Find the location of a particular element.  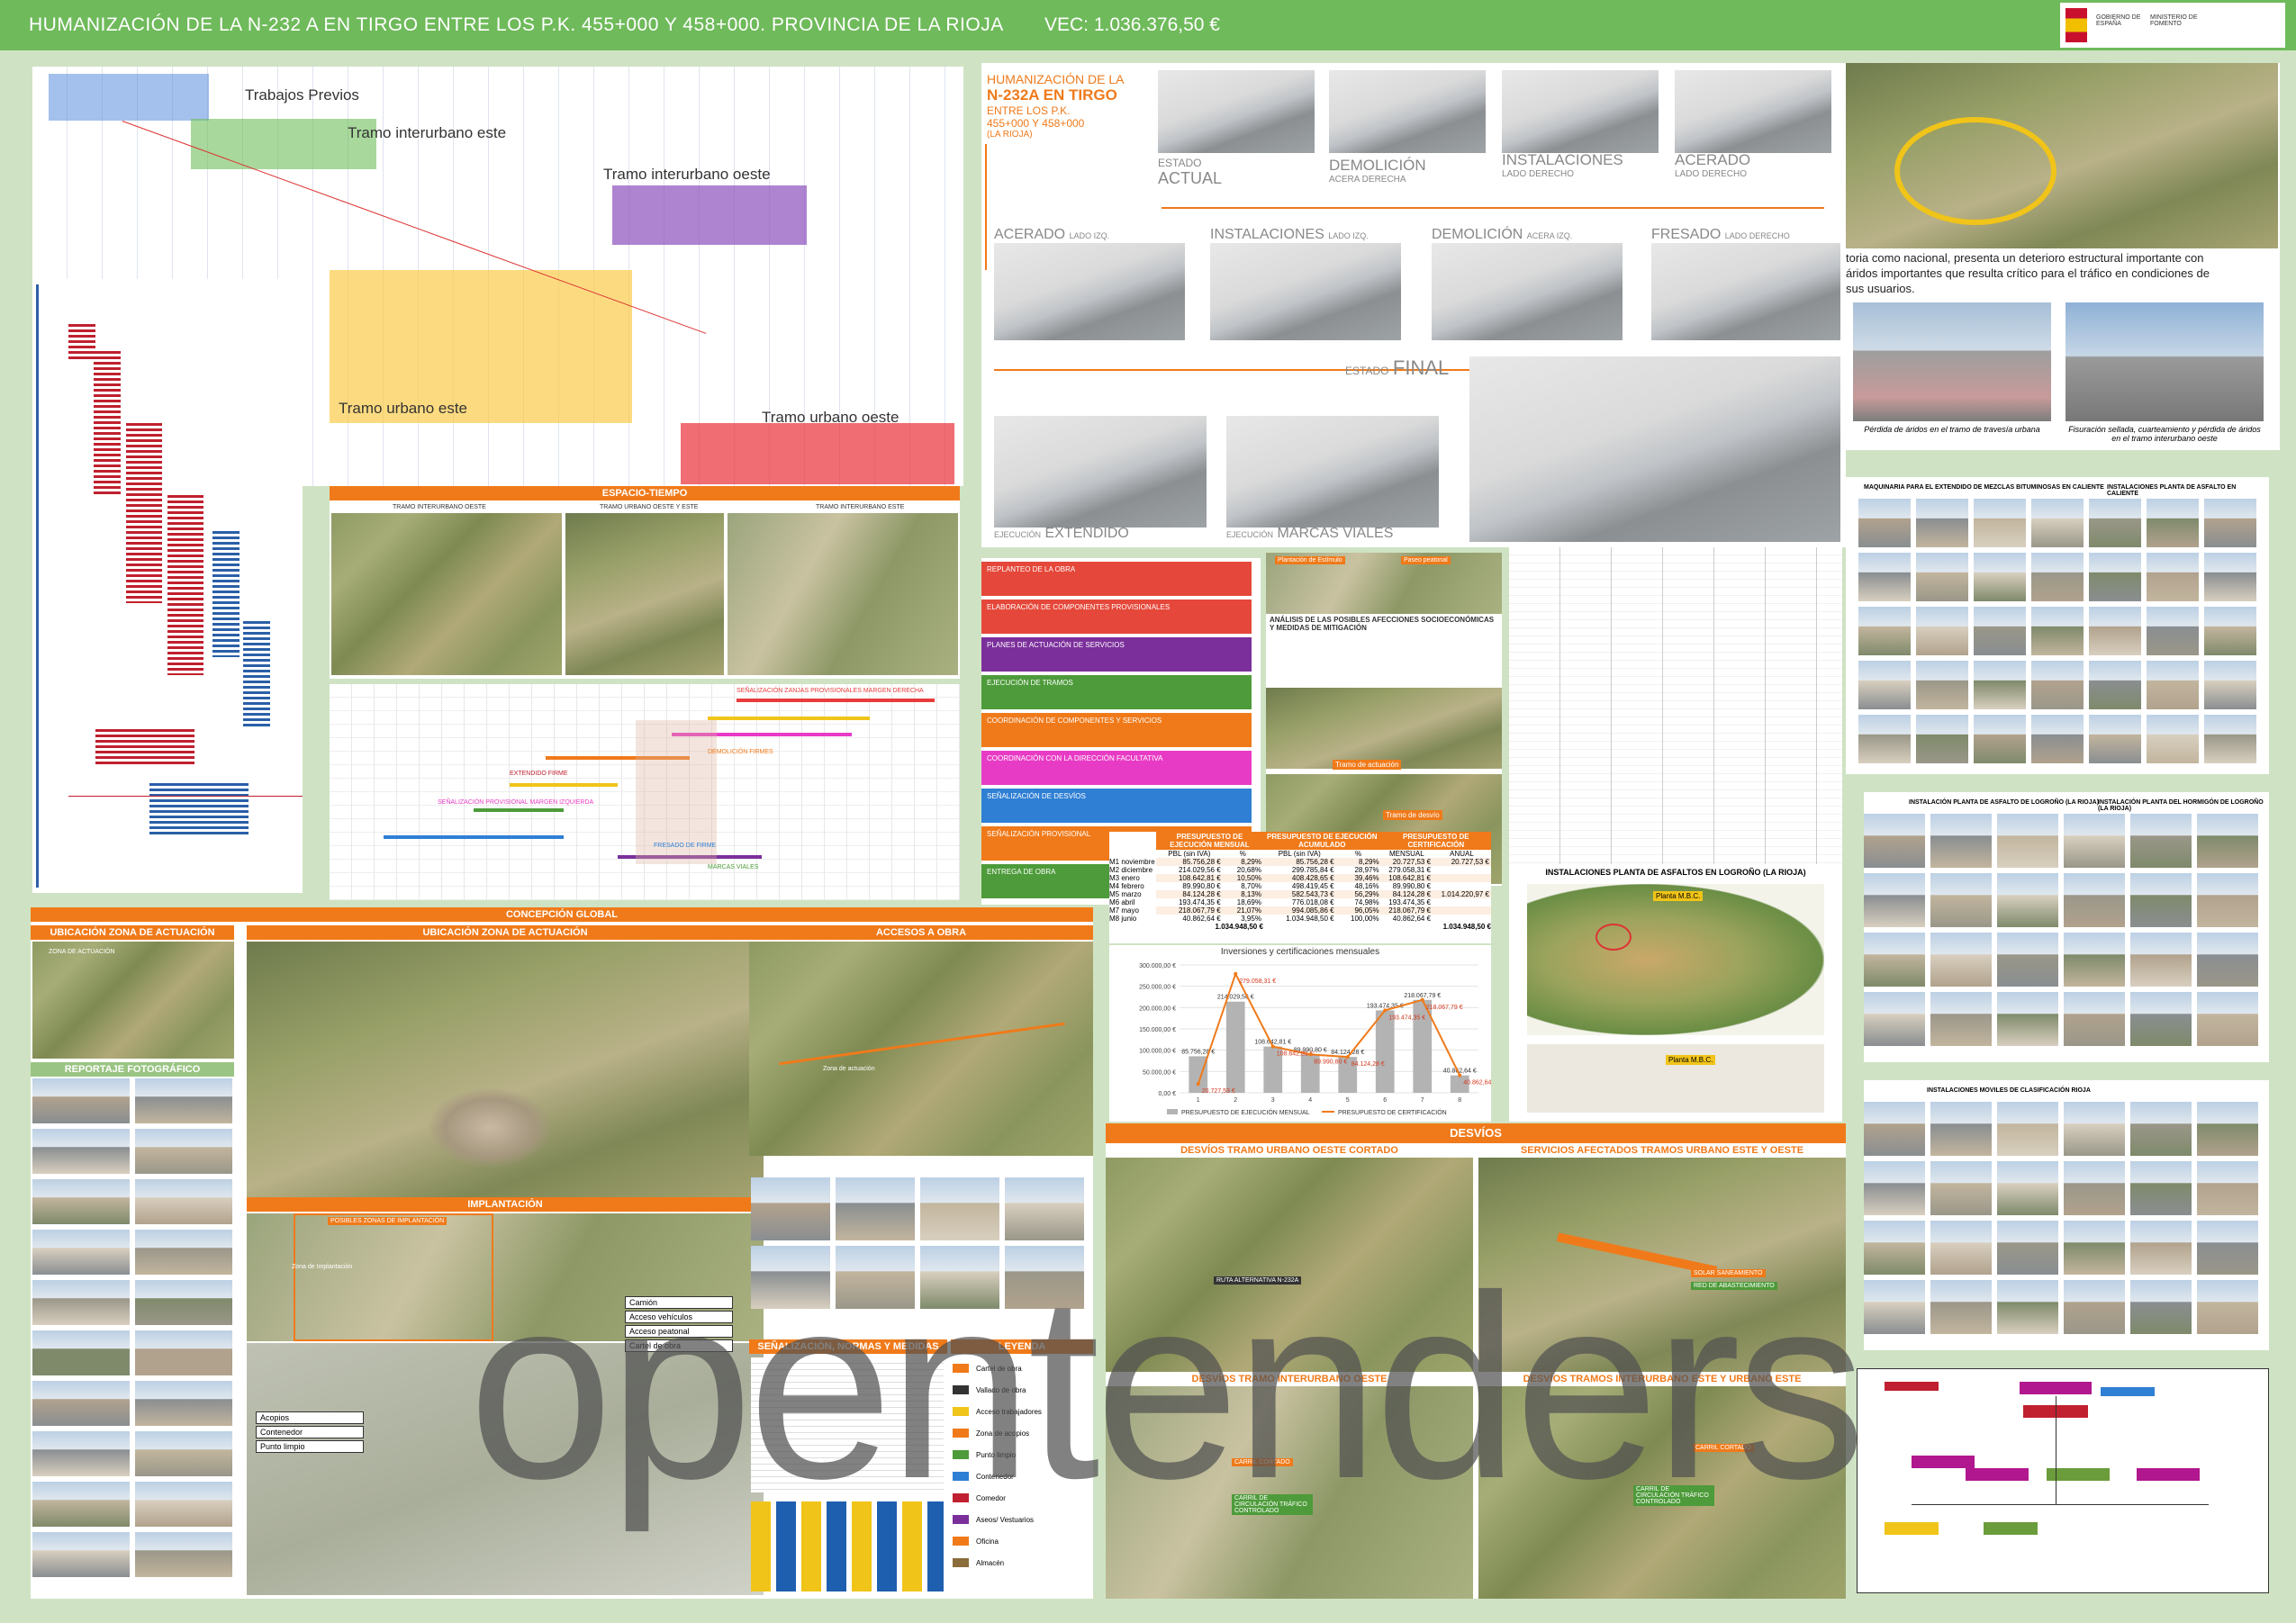

leyenda-swatch is located at coordinates (961, 1563).